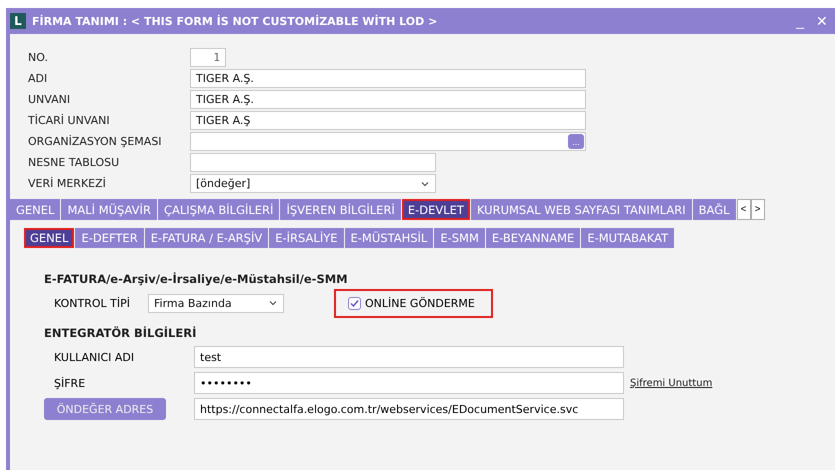 The image size is (835, 470). What do you see at coordinates (74, 162) in the screenshot?
I see `field-label: NESNE TABLOSU` at bounding box center [74, 162].